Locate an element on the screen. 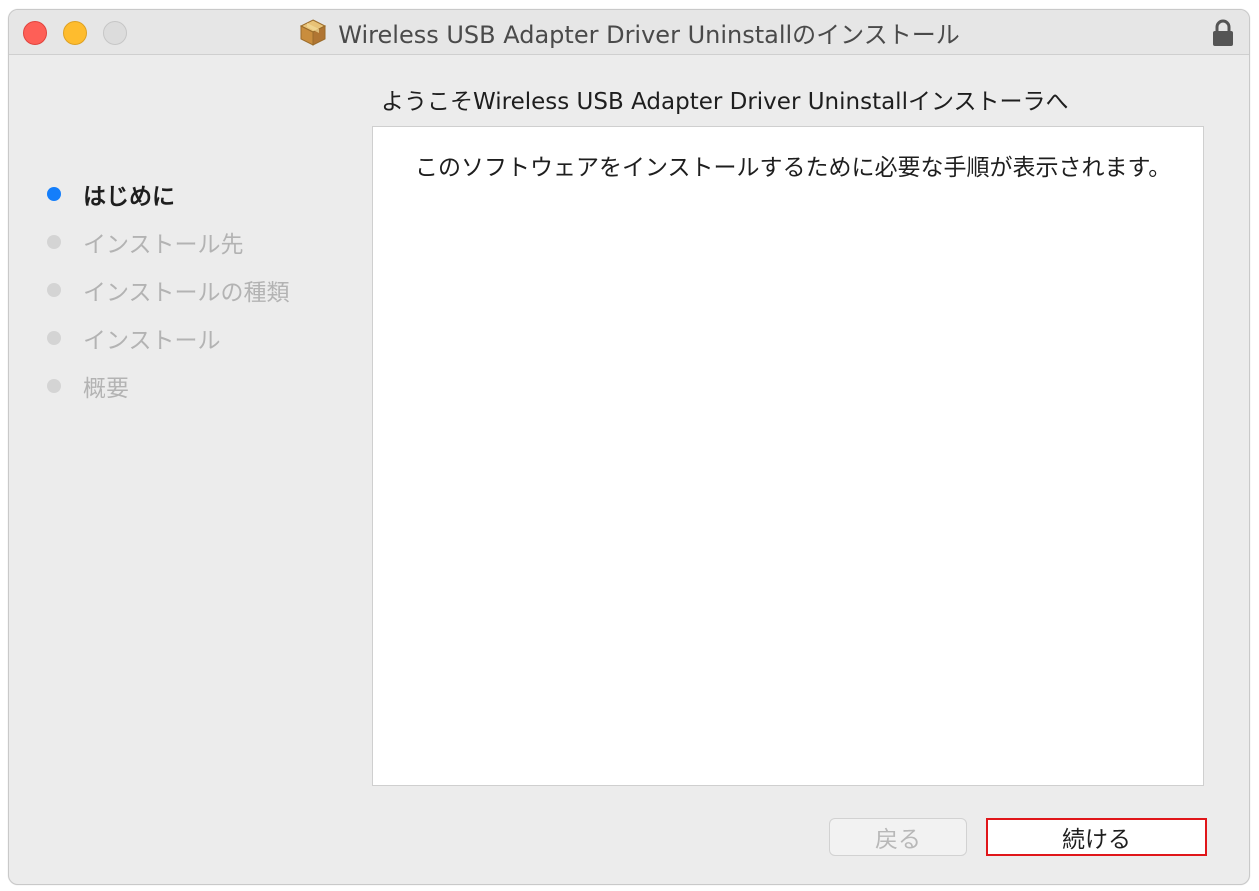 The height and width of the screenshot is (891, 1259). step-summary: 概要 is located at coordinates (207, 386).